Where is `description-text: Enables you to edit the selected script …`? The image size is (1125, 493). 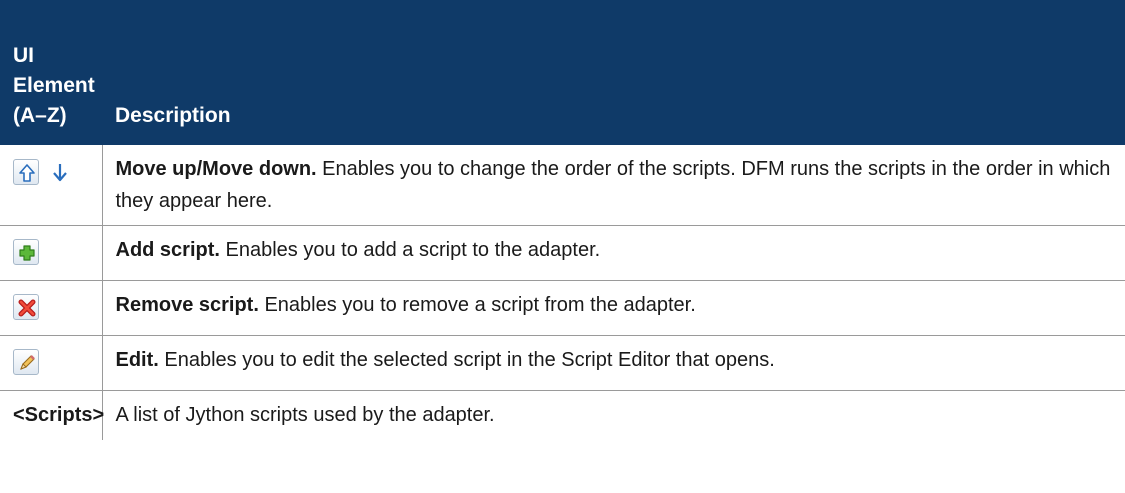
description-text: Enables you to edit the selected script … is located at coordinates (466, 359).